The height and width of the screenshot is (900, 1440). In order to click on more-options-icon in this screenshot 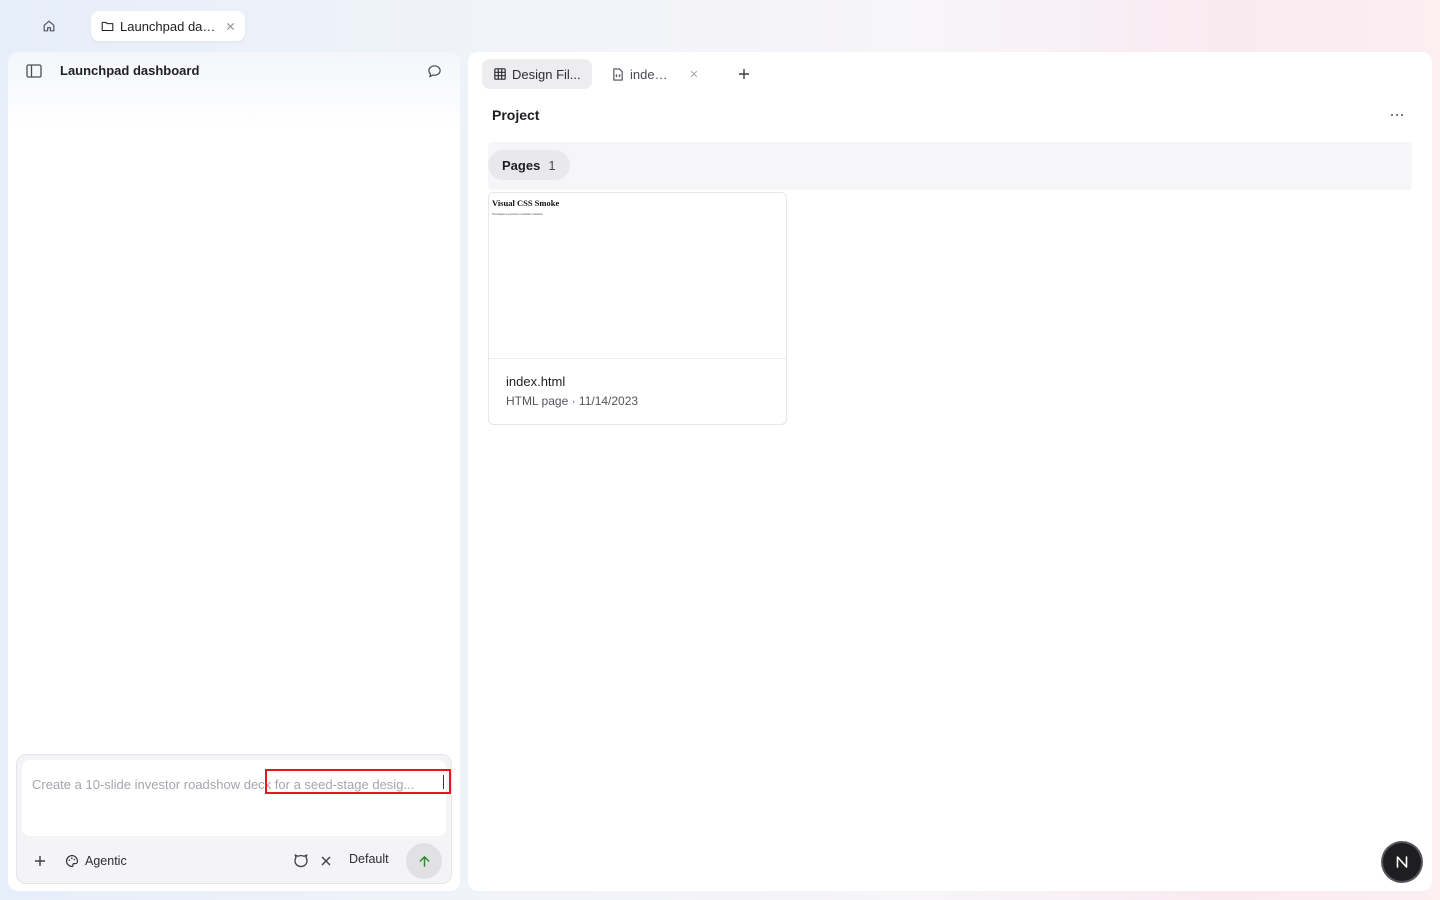, I will do `click(1397, 115)`.